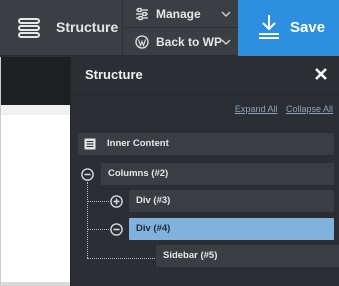 Image resolution: width=339 pixels, height=286 pixels. Describe the element at coordinates (138, 143) in the screenshot. I see `tree-node-label: Inner Content` at that location.